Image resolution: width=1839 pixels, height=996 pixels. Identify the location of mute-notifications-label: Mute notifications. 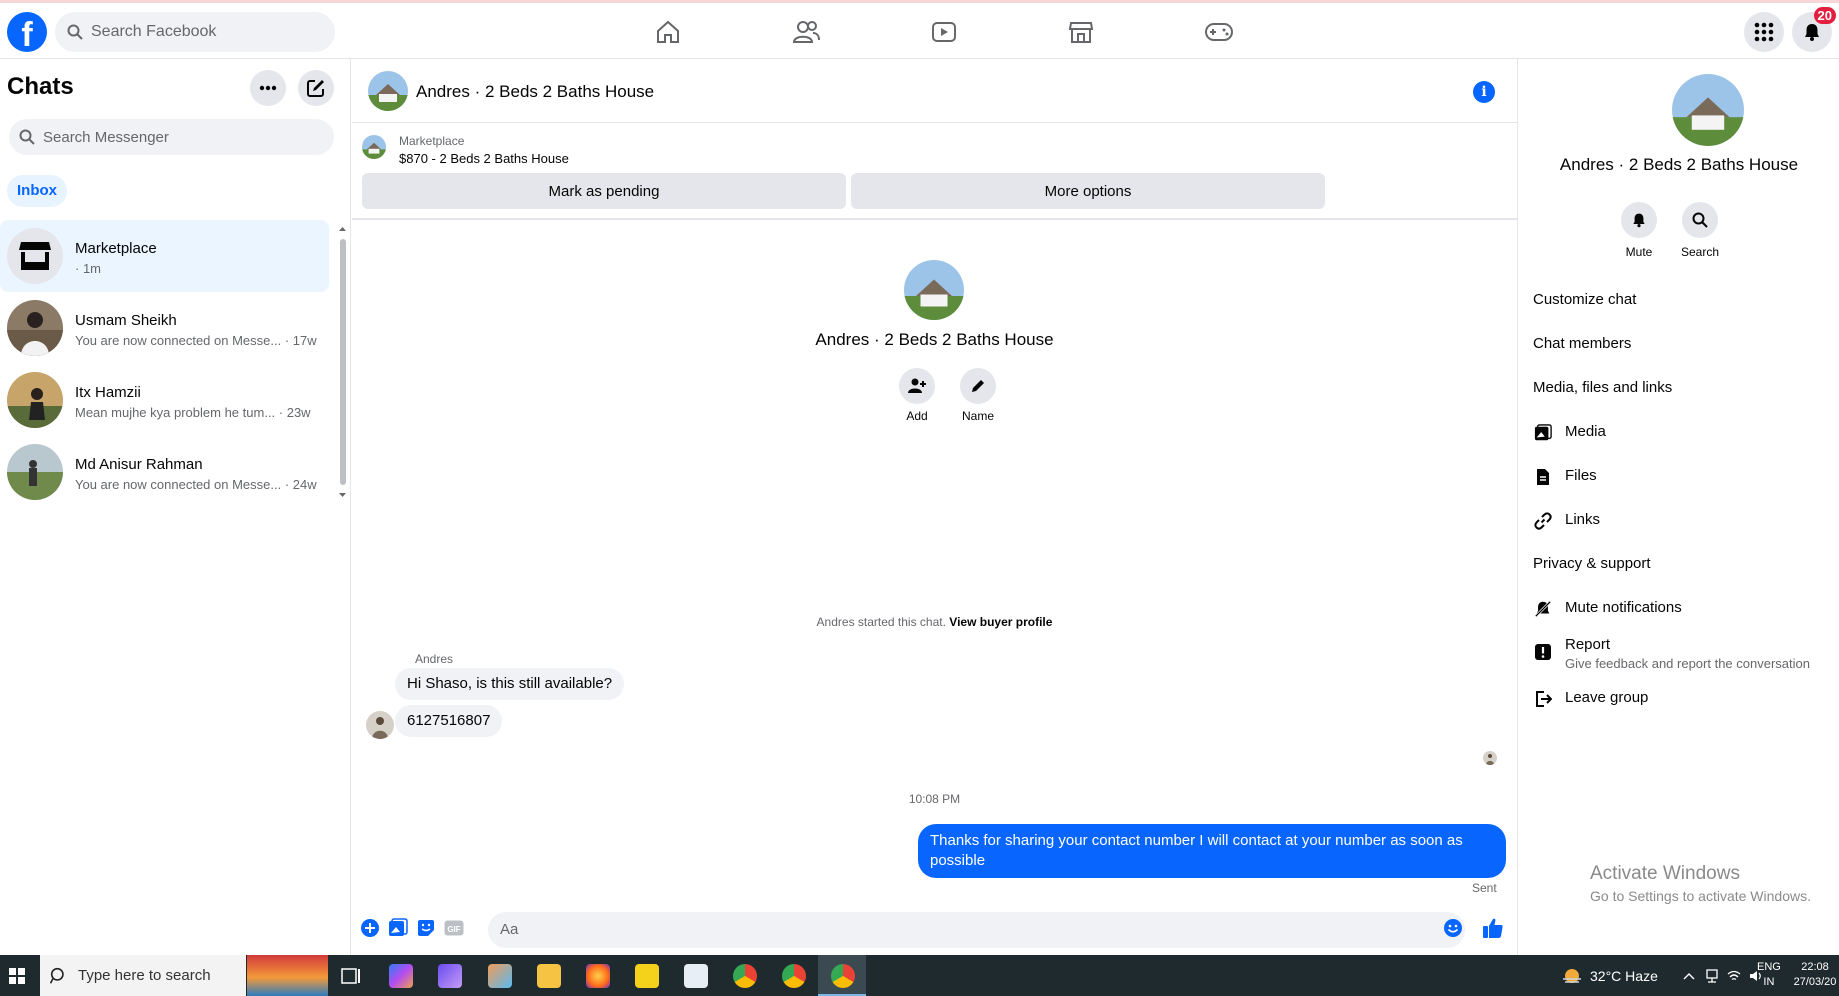
(1623, 607).